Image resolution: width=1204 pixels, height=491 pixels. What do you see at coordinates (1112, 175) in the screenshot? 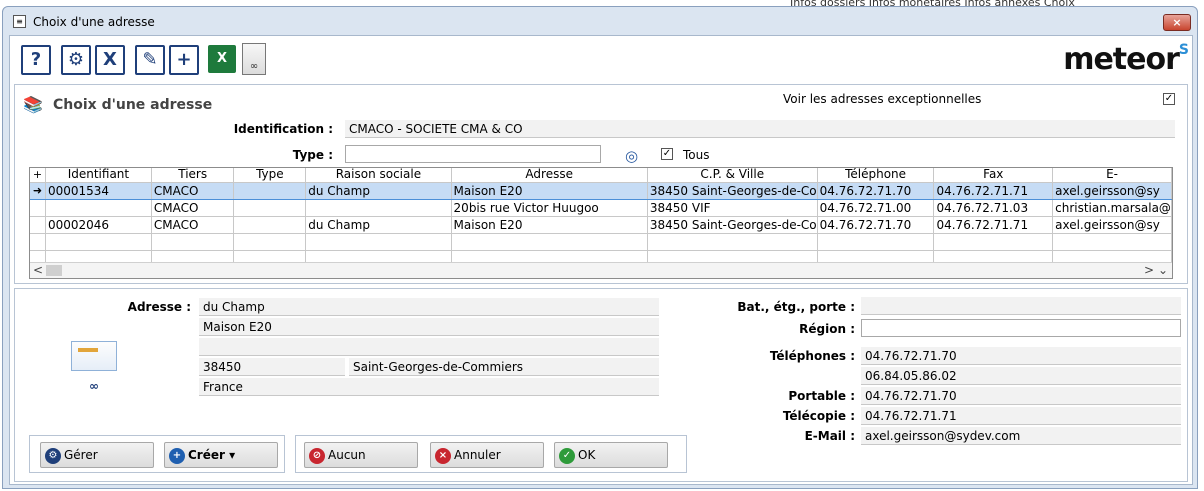
I see `col-email: E-` at bounding box center [1112, 175].